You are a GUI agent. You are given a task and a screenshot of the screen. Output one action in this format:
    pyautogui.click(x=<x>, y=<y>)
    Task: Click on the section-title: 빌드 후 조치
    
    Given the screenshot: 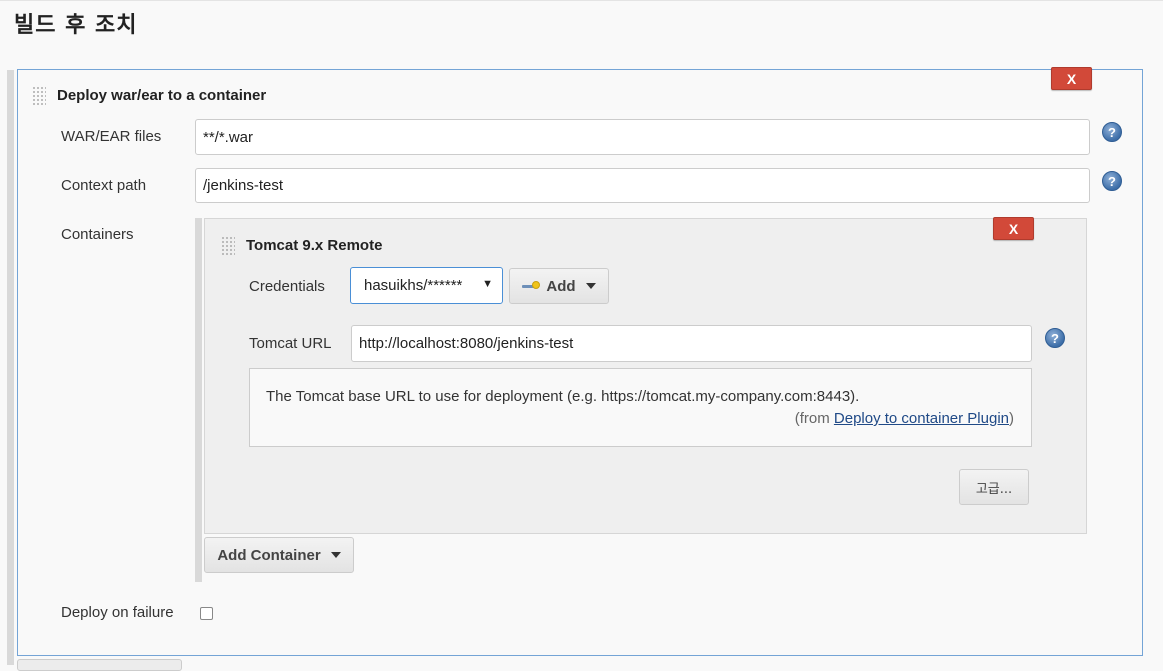 What is the action you would take?
    pyautogui.click(x=76, y=25)
    